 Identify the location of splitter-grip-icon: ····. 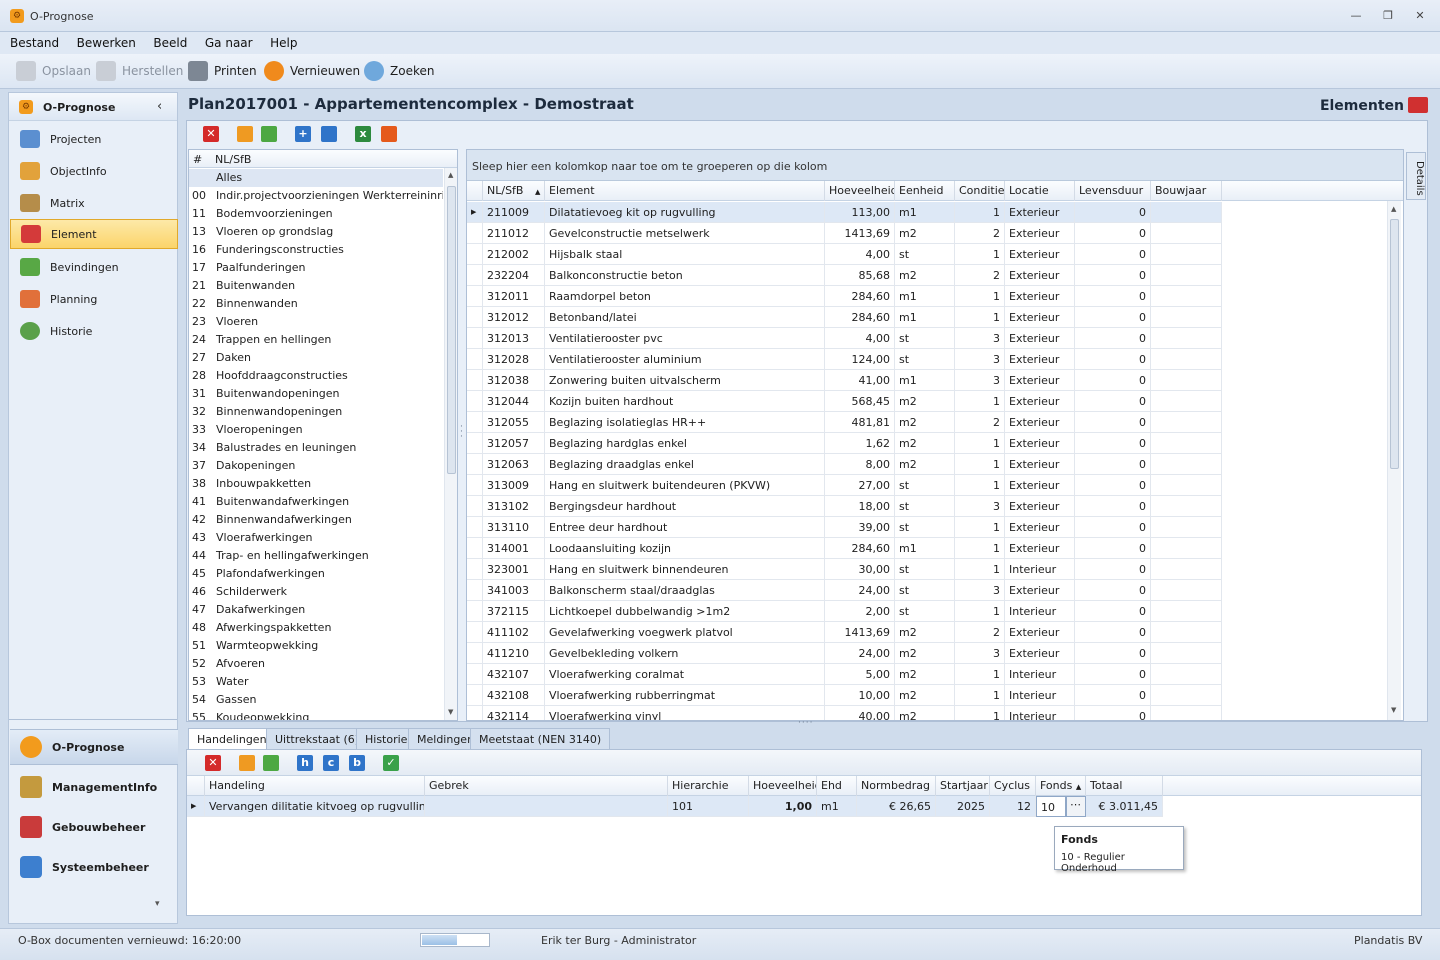
(805, 723).